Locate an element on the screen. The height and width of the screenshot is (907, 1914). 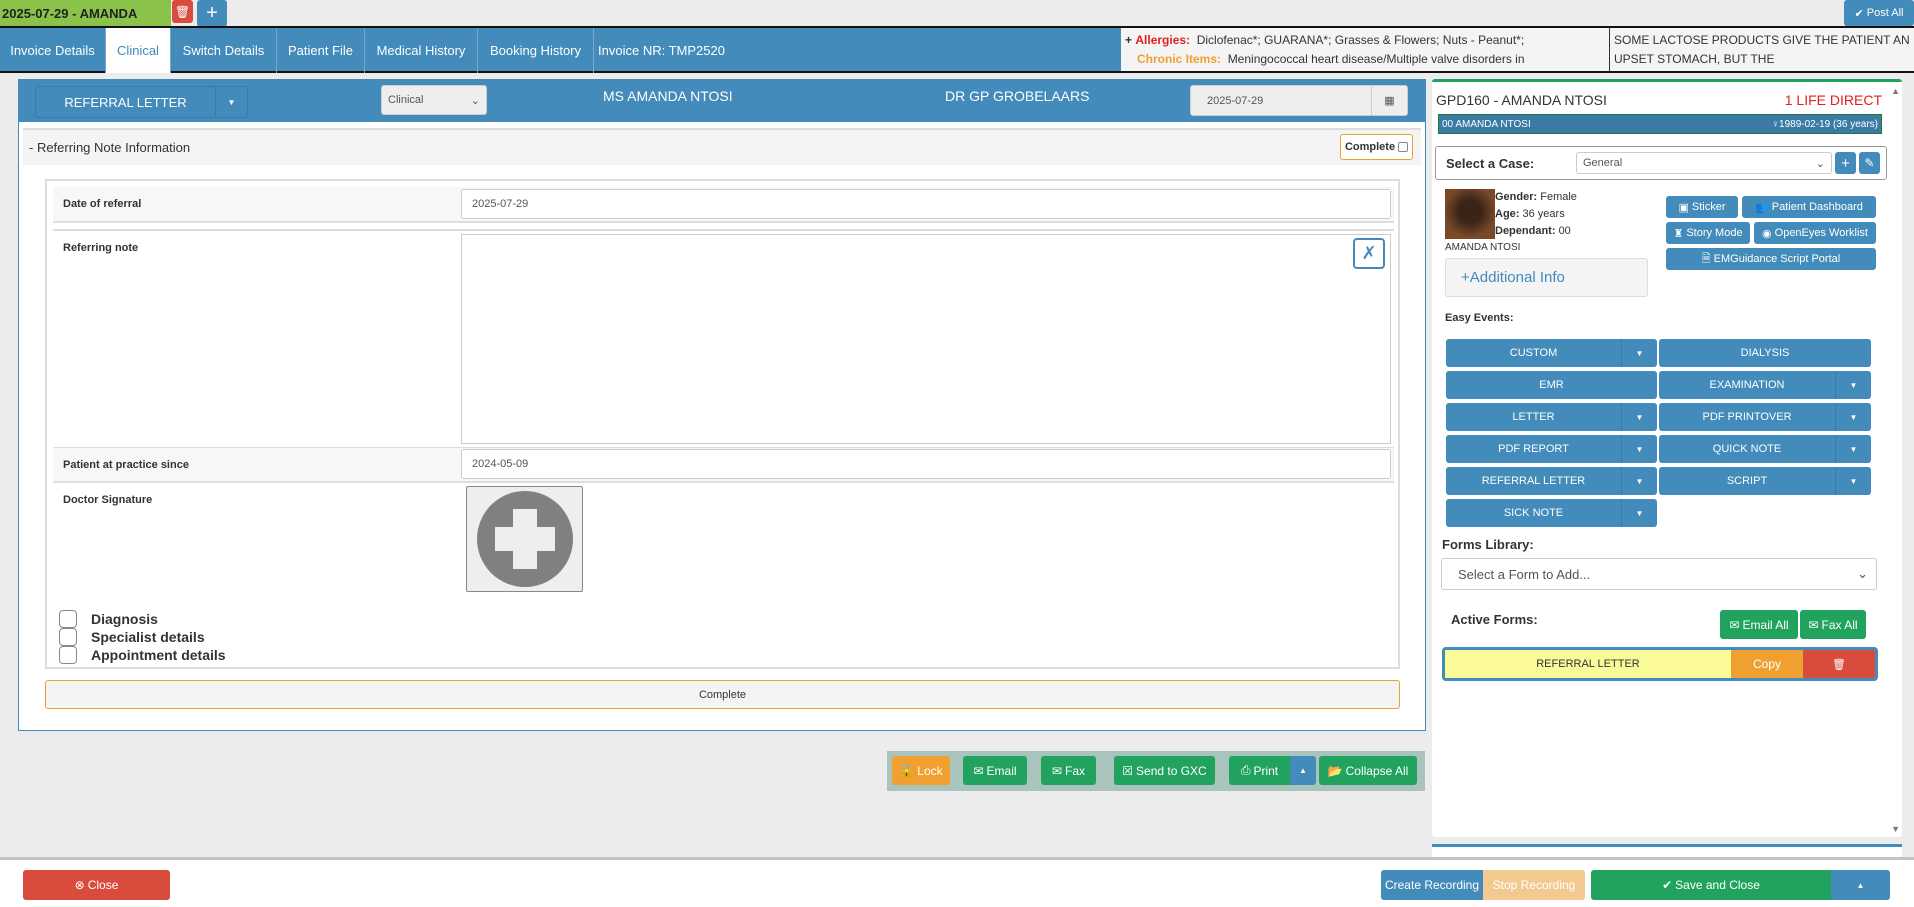
easy-event-pdf-report: PDF REPORT ▼ is located at coordinates (1551, 449).